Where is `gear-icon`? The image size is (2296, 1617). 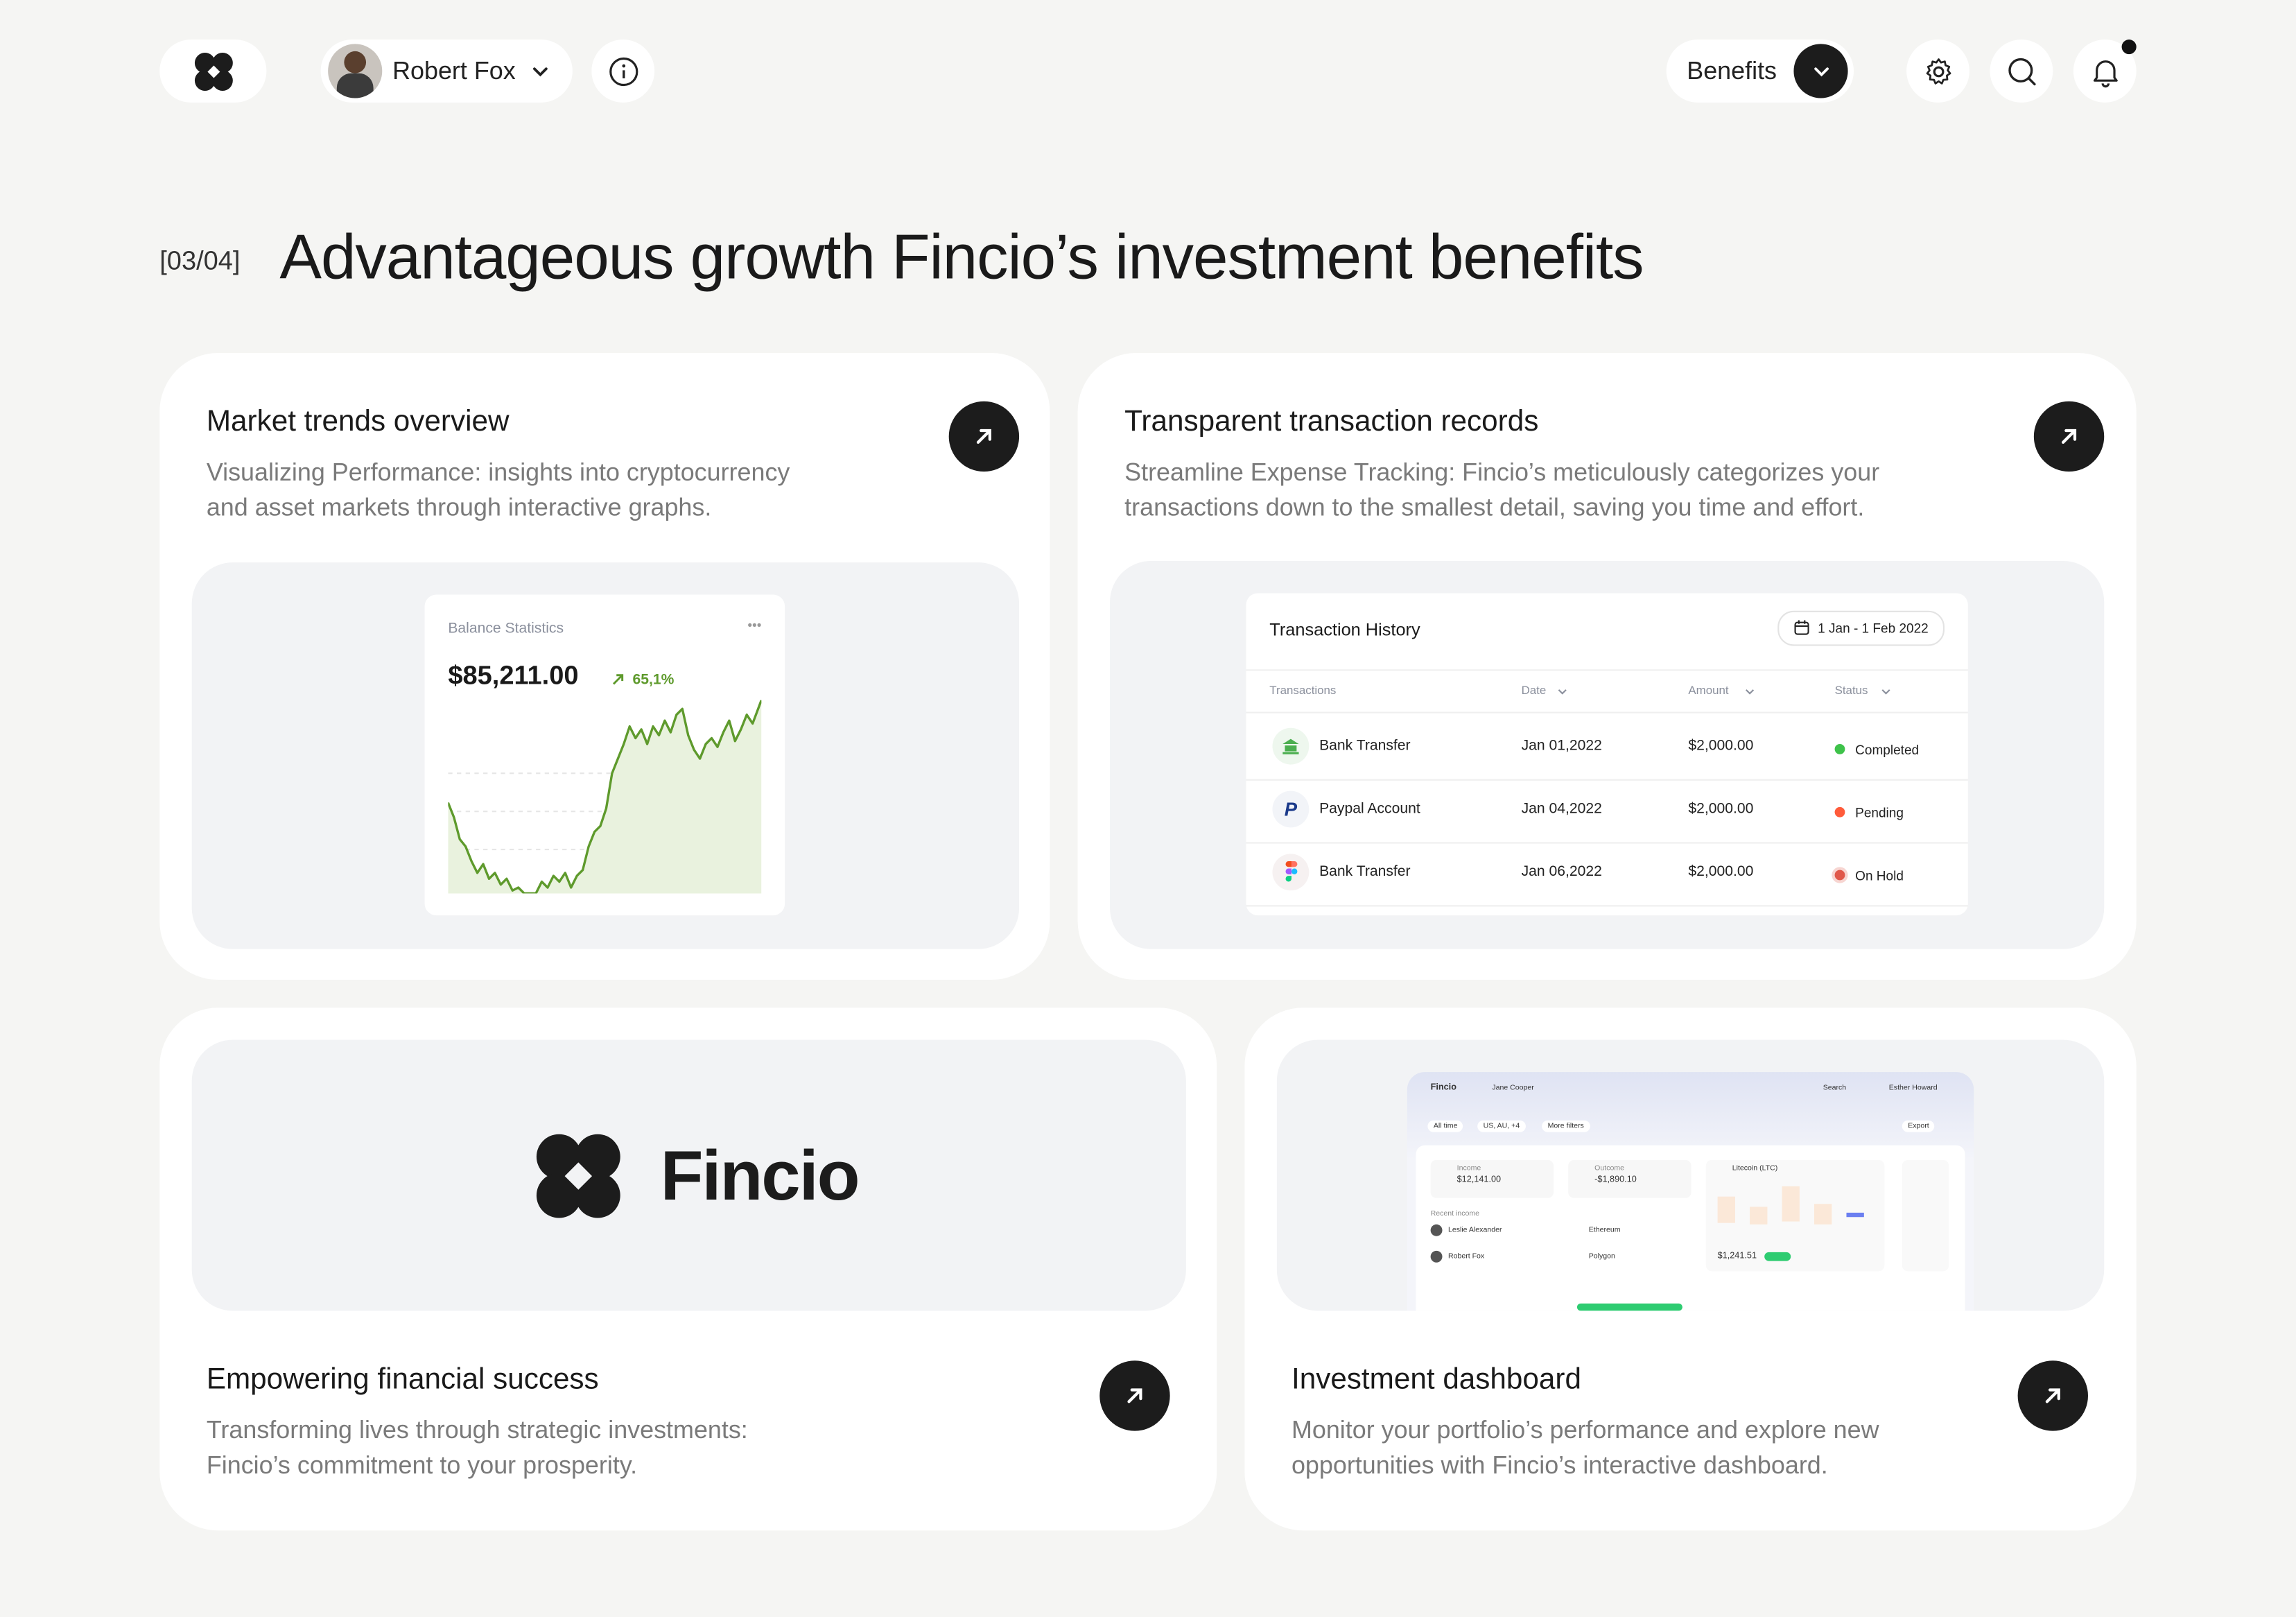
gear-icon is located at coordinates (1938, 71).